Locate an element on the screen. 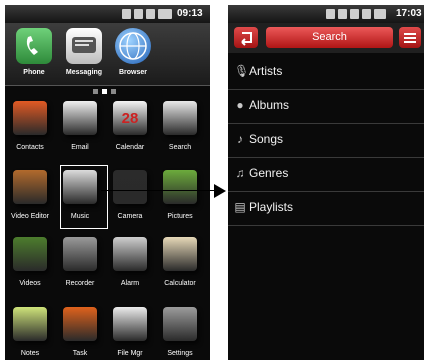 Image resolution: width=427 pixels, height=363 pixels. list-item-label: Songs is located at coordinates (266, 139).